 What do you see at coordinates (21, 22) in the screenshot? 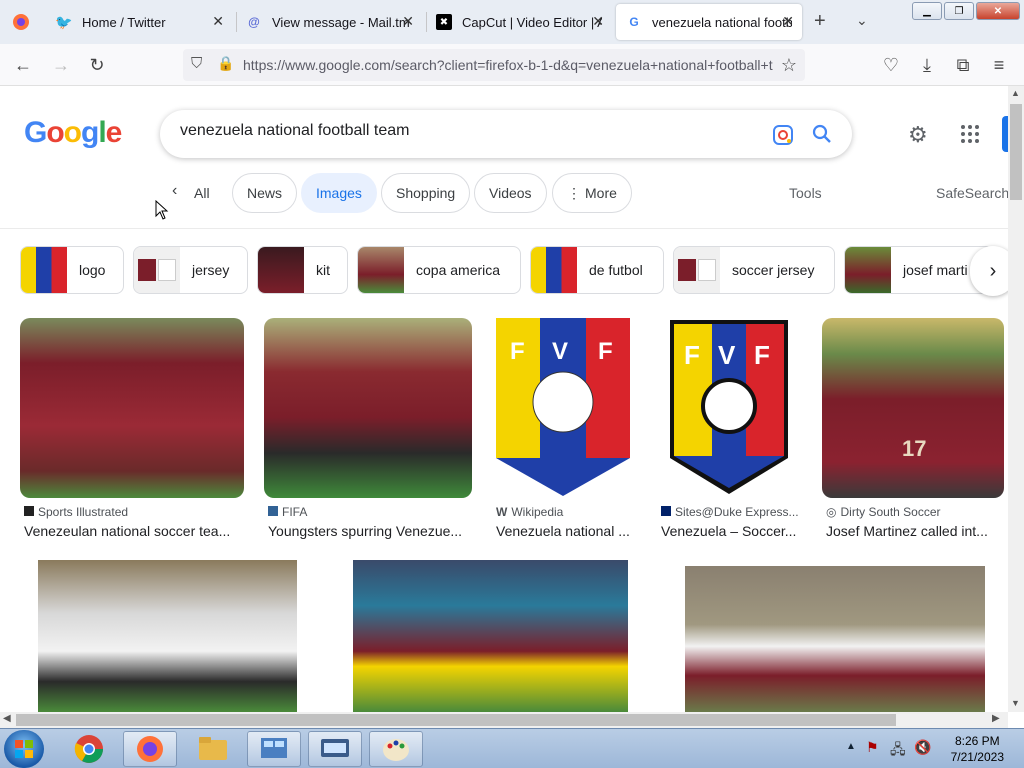
I see `firefox-menu-icon` at bounding box center [21, 22].